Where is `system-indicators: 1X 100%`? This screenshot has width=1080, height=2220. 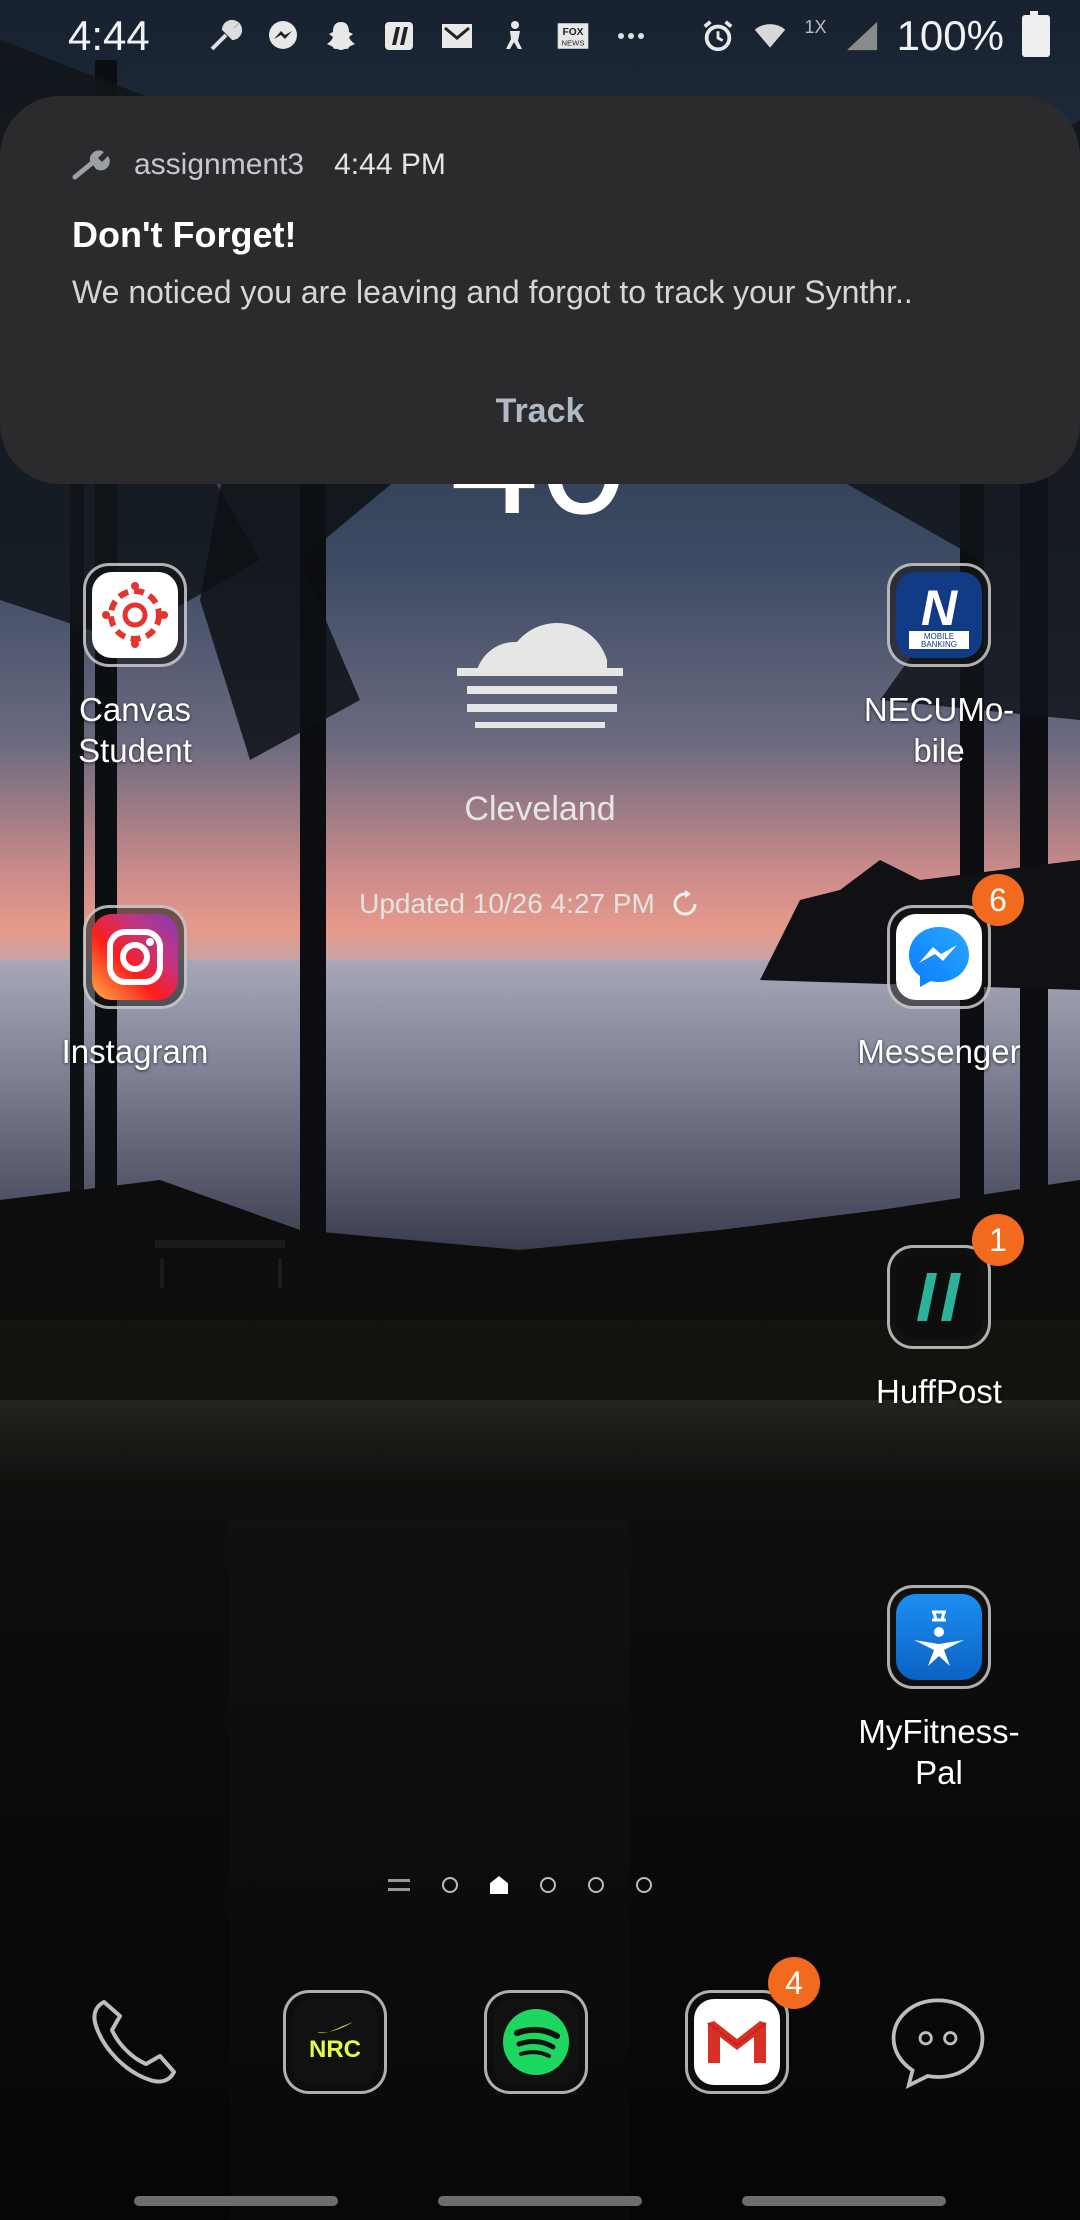 system-indicators: 1X 100% is located at coordinates (875, 35).